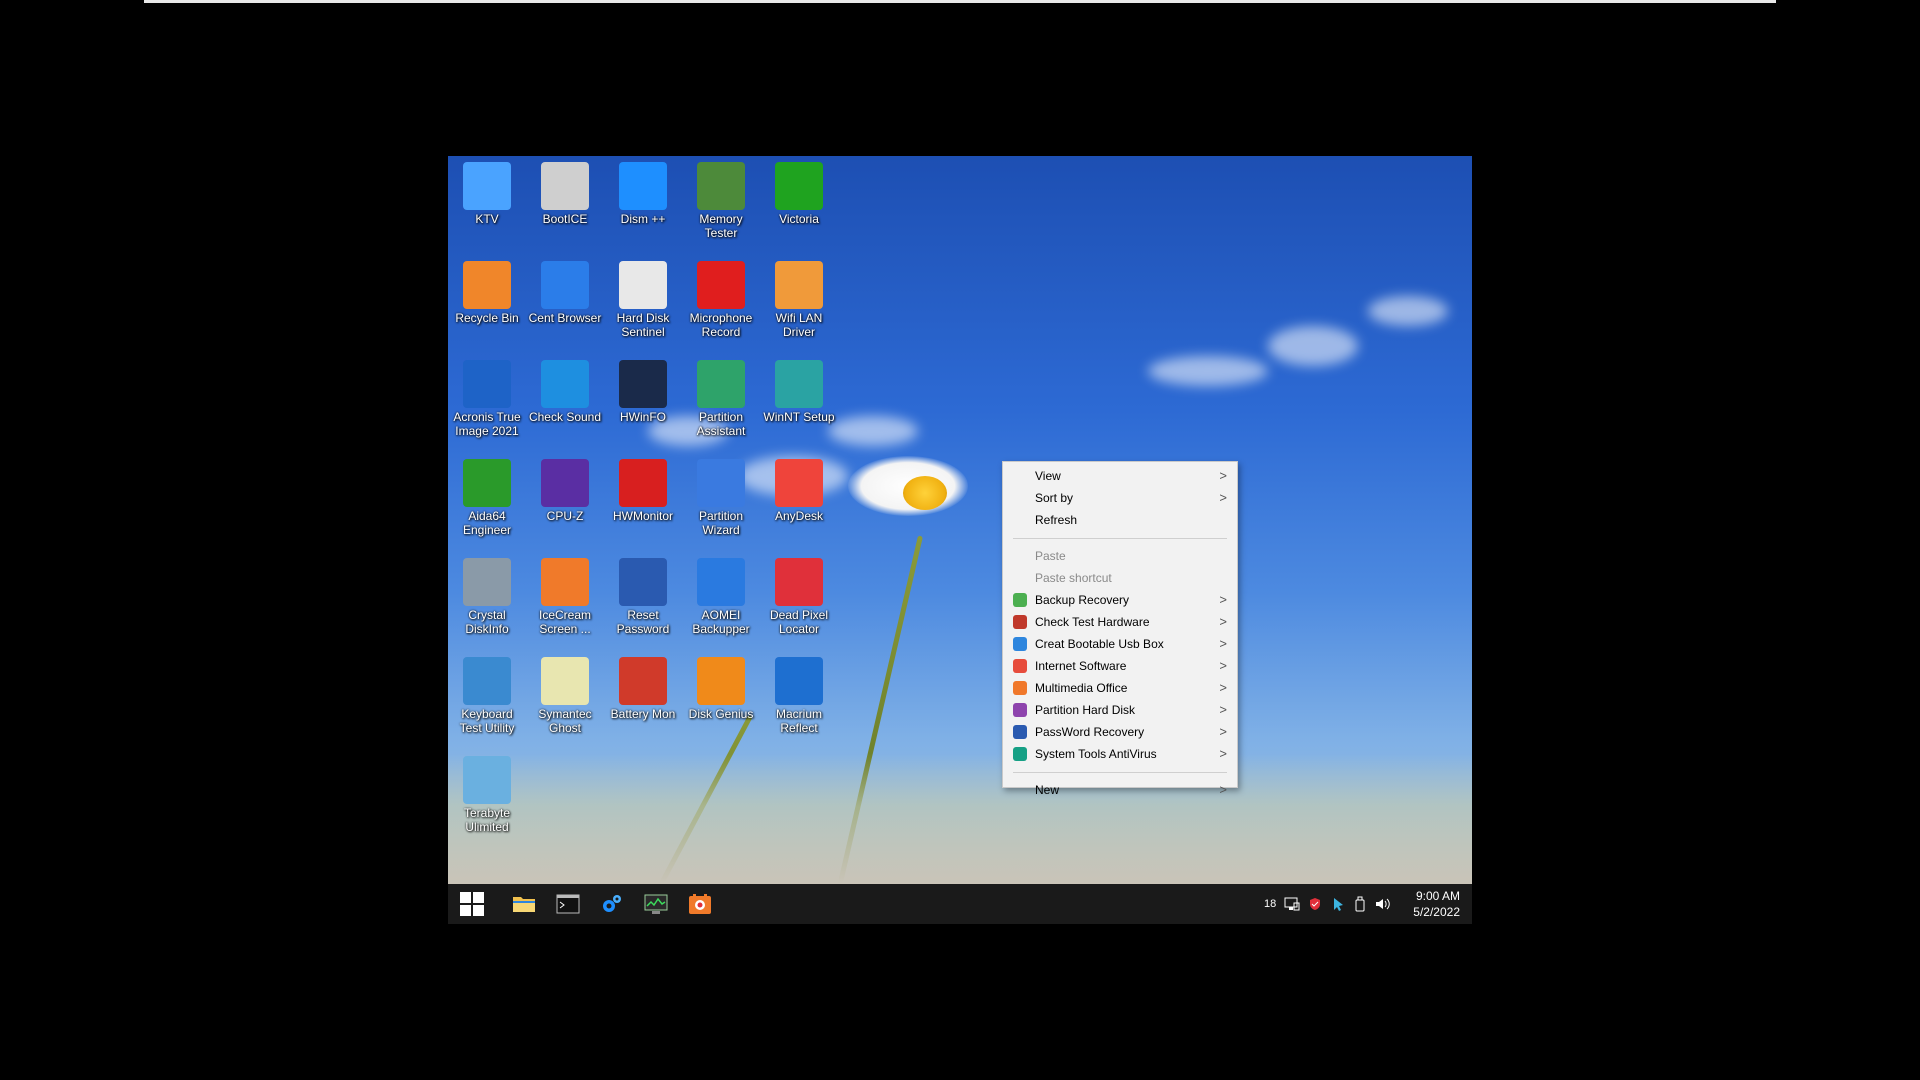 The height and width of the screenshot is (1080, 1920). I want to click on desktop-icon: Reset Password, so click(643, 594).